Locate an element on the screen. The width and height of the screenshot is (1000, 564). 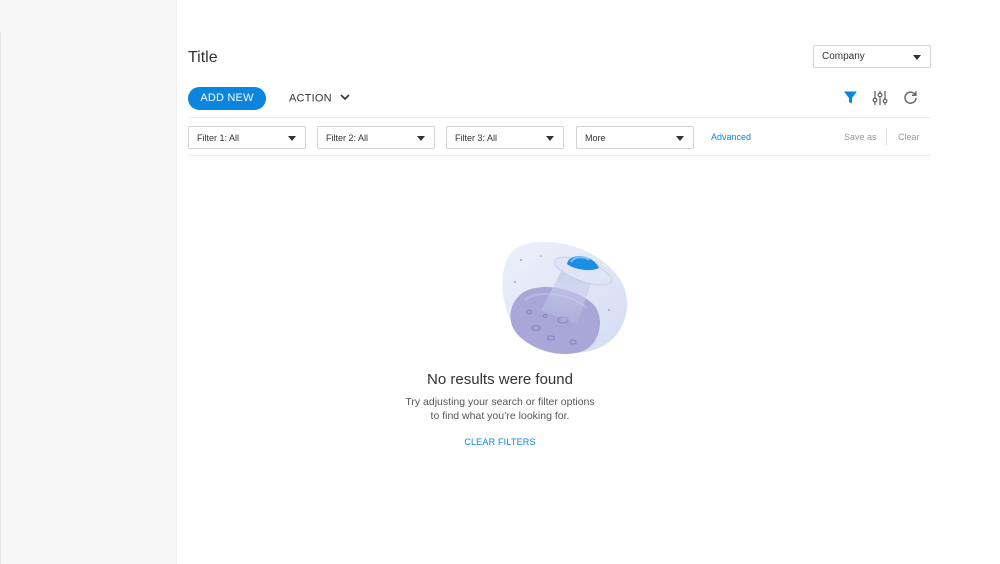
filter-3-select: Filter 3: All is located at coordinates (505, 137).